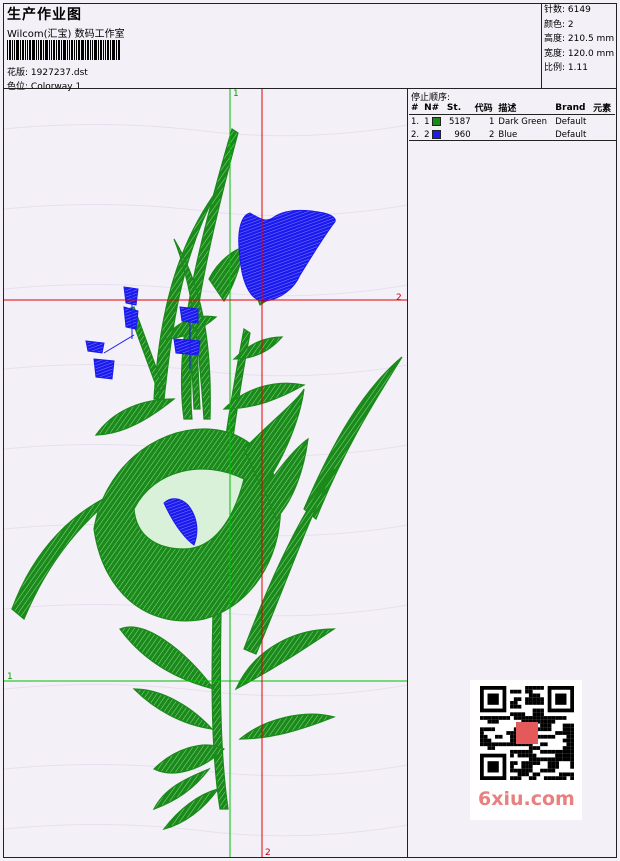 Image resolution: width=620 pixels, height=861 pixels. What do you see at coordinates (526, 799) in the screenshot?
I see `watermark-text: 6xiu.com` at bounding box center [526, 799].